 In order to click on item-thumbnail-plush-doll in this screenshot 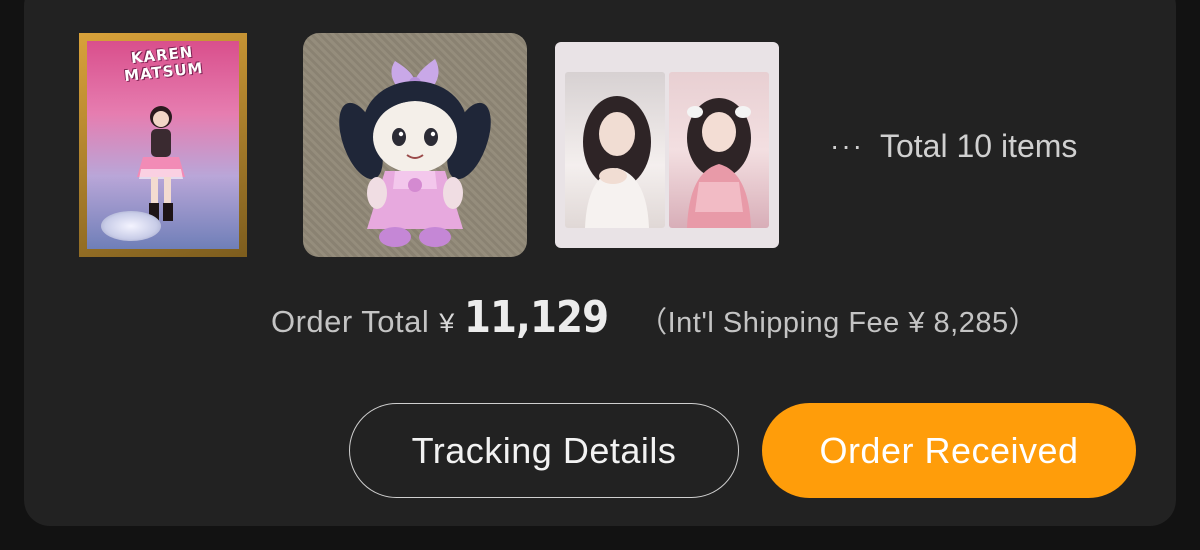, I will do `click(415, 145)`.